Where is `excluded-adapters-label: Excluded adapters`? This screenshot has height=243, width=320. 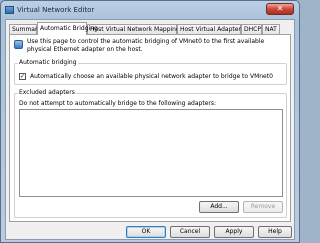 excluded-adapters-label: Excluded adapters is located at coordinates (47, 92).